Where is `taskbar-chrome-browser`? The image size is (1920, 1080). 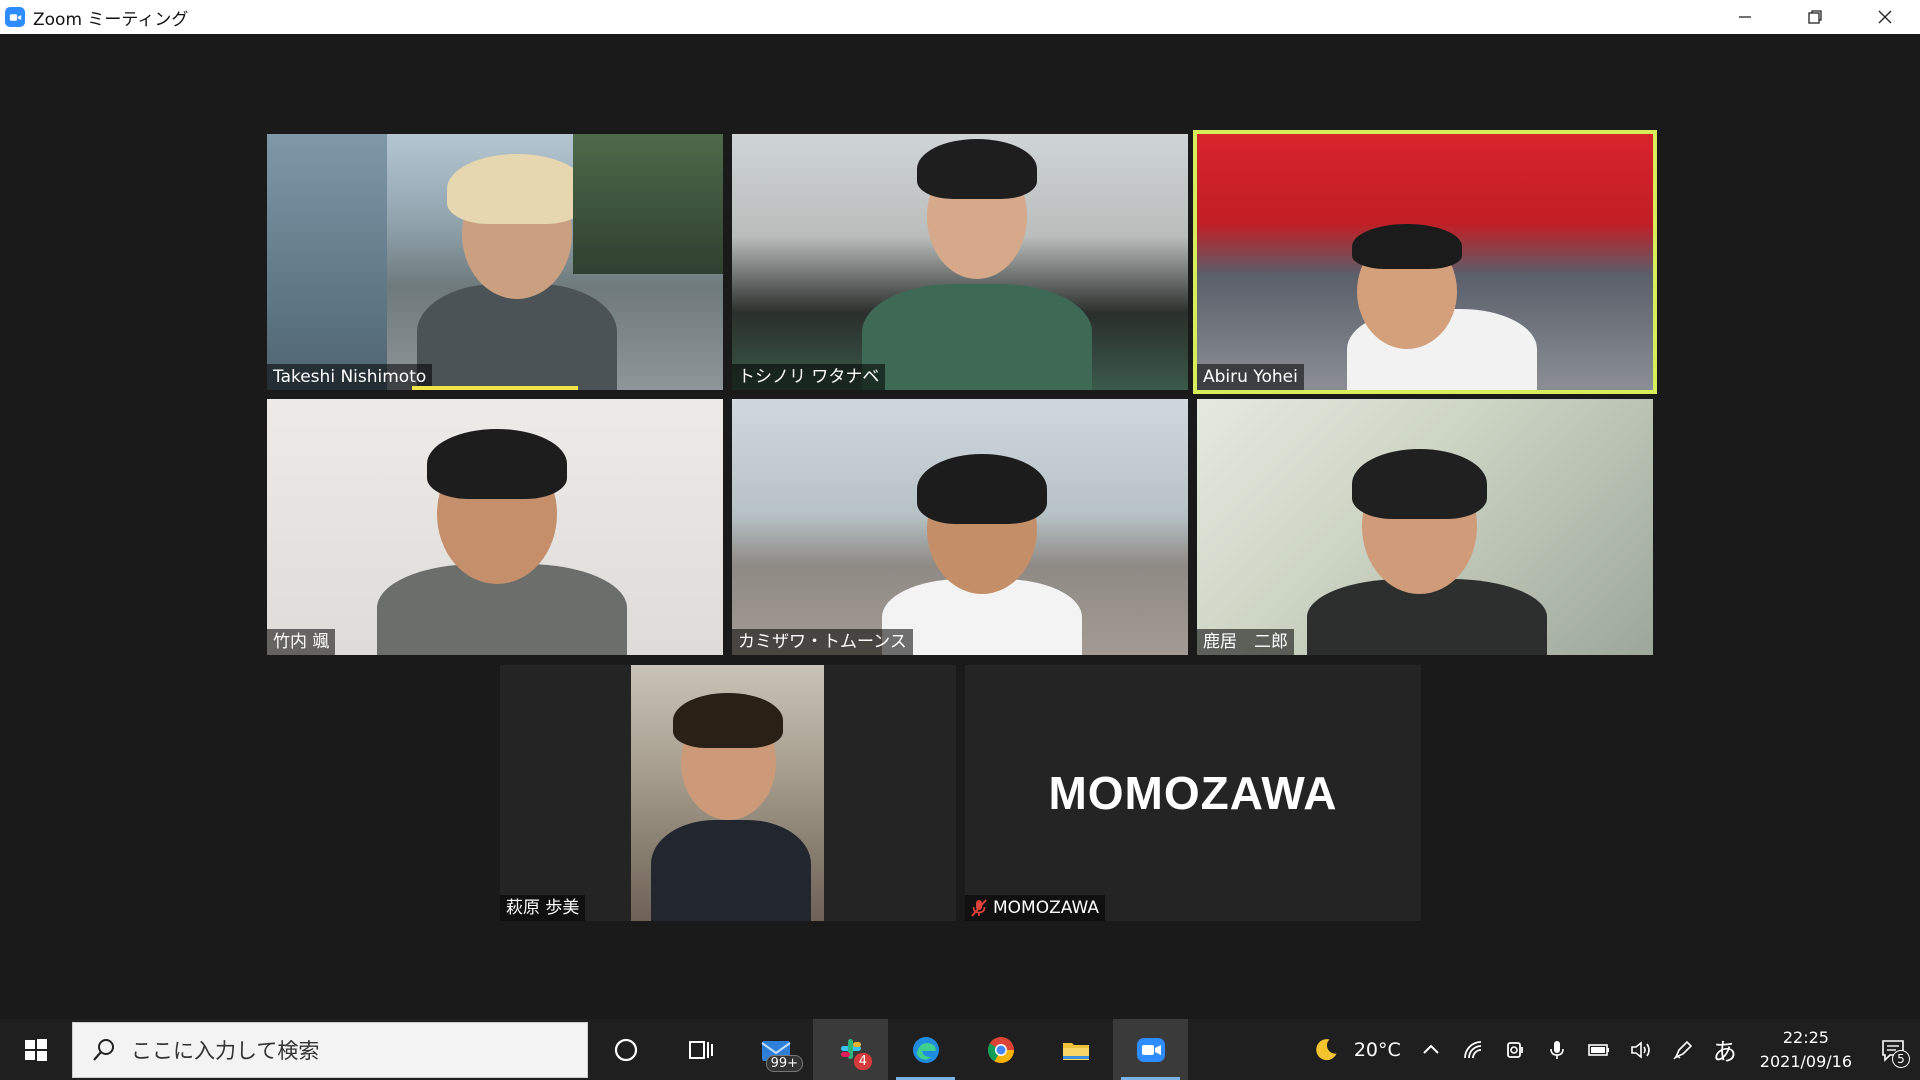 taskbar-chrome-browser is located at coordinates (1000, 1049).